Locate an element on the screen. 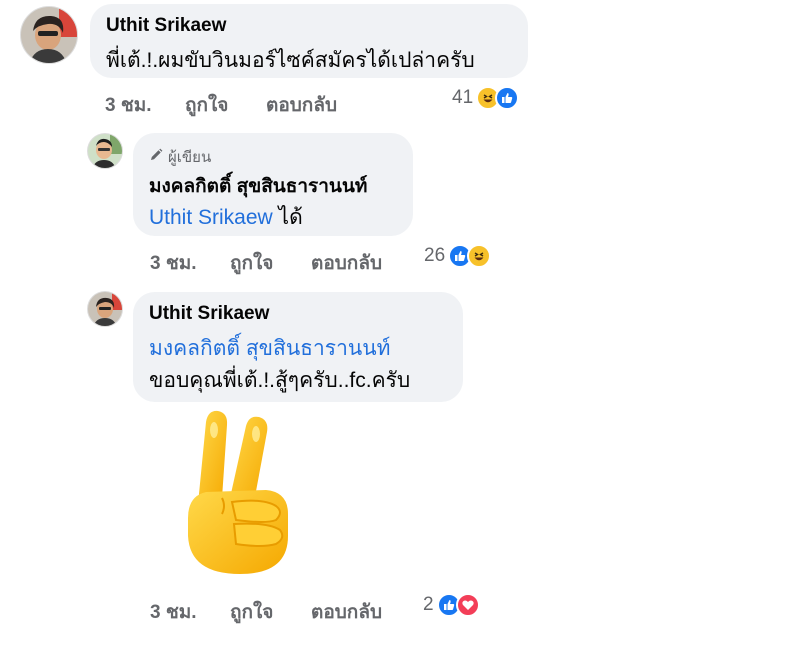 The image size is (800, 654). mention-link: Uthit Srikaew is located at coordinates (211, 217).